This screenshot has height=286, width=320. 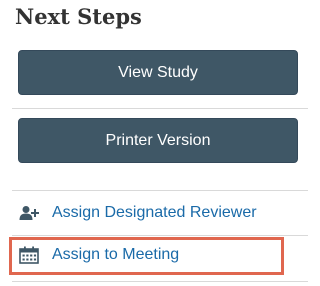 What do you see at coordinates (158, 72) in the screenshot?
I see `view-study-button: View Study` at bounding box center [158, 72].